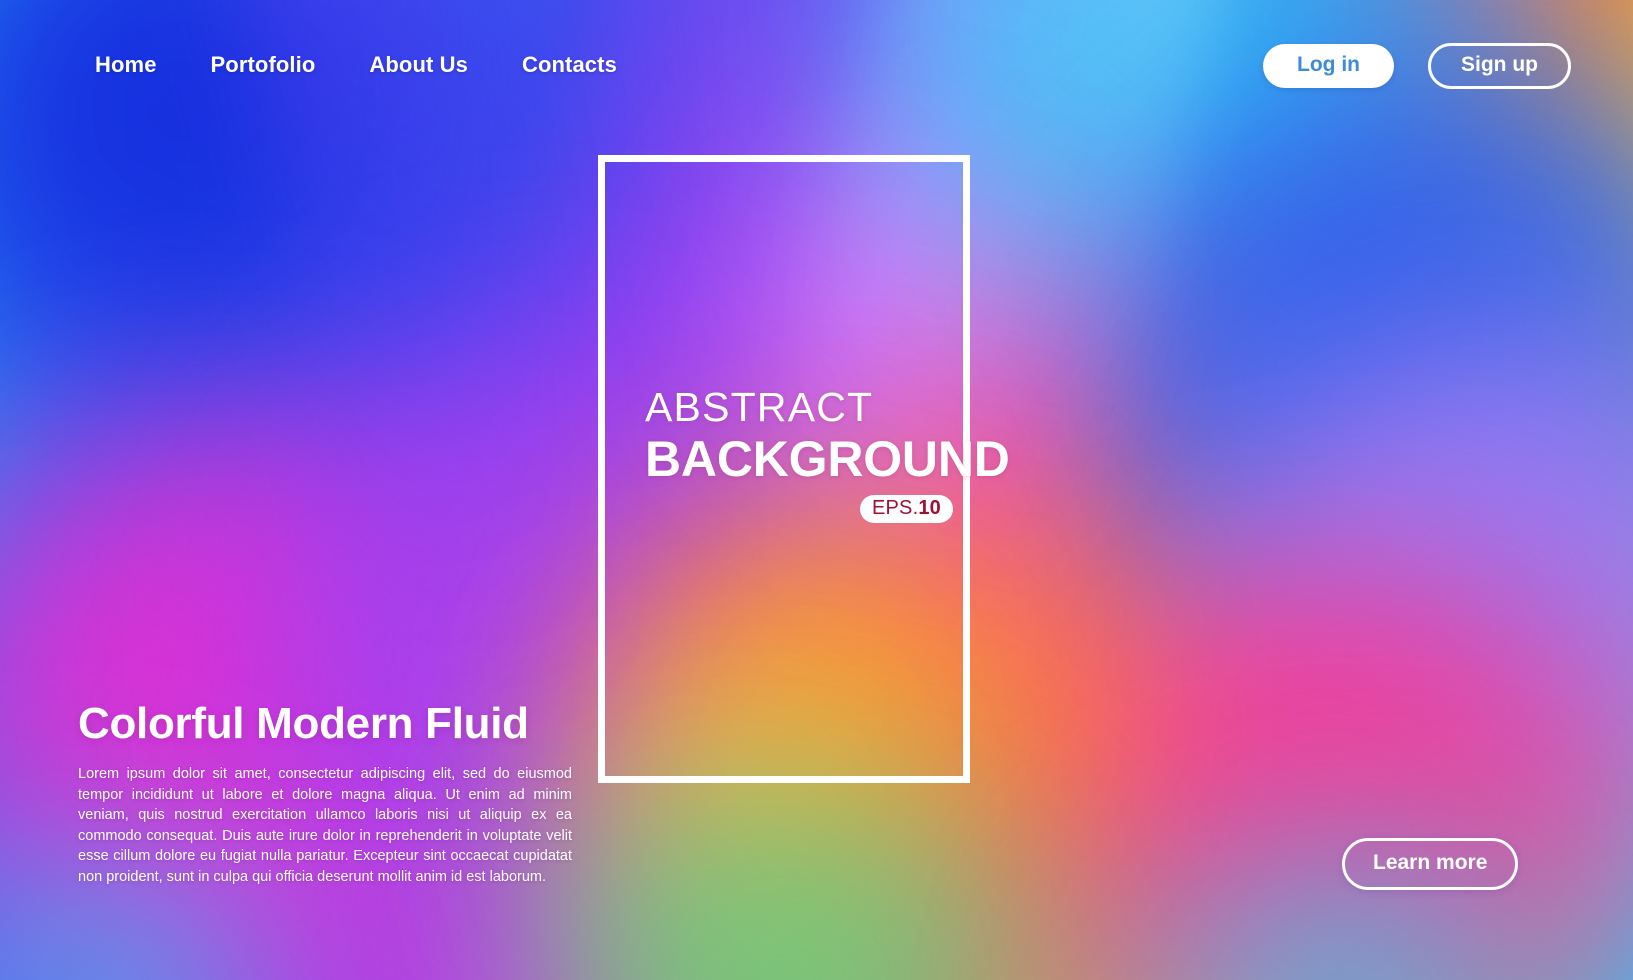 Image resolution: width=1633 pixels, height=980 pixels. Describe the element at coordinates (303, 723) in the screenshot. I see `page-title: Colorful Modern Fluid` at that location.